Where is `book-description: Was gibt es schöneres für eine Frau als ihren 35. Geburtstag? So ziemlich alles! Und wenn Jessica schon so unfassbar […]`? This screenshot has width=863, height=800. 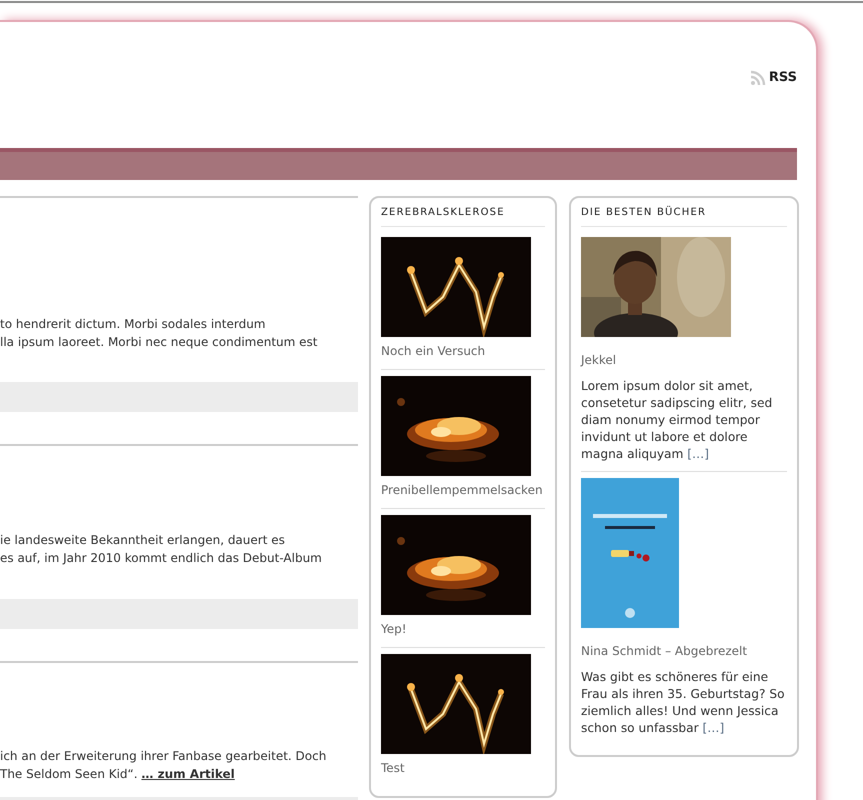
book-description: Was gibt es schöneres für eine Frau als ihren 35. Geburtstag? So ziemlich alles! Und wenn Jessica schon so unfassbar […] is located at coordinates (683, 703).